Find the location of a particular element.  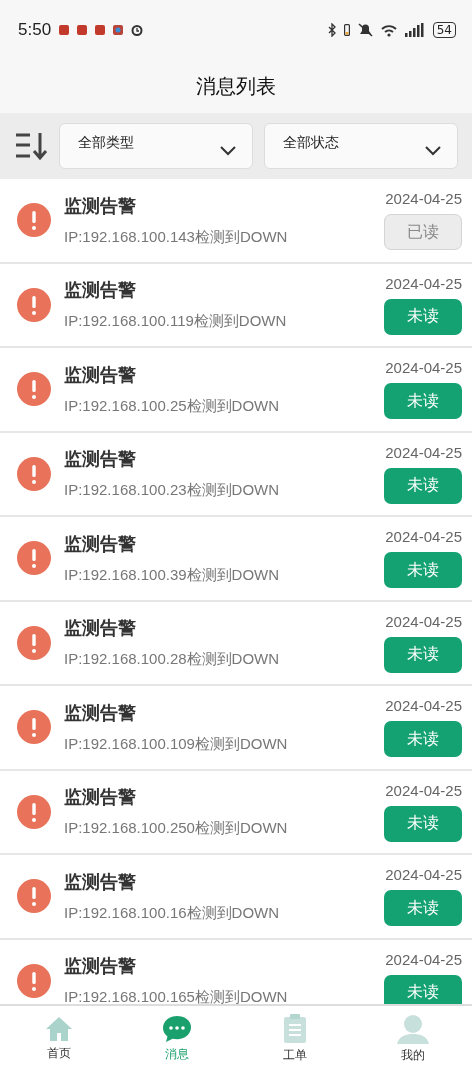

signal-icon is located at coordinates (414, 30).